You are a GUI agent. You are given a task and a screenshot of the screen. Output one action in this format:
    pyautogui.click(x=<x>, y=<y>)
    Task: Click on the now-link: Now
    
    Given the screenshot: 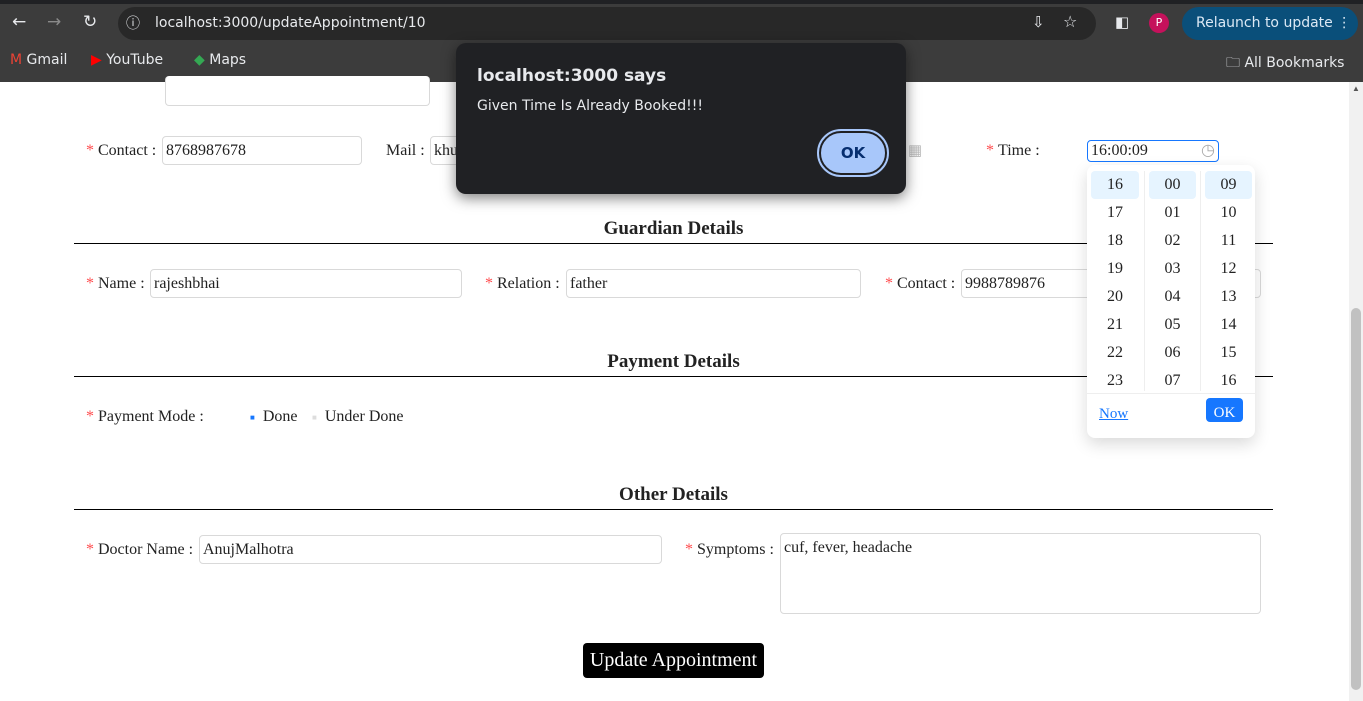 What is the action you would take?
    pyautogui.click(x=1113, y=414)
    